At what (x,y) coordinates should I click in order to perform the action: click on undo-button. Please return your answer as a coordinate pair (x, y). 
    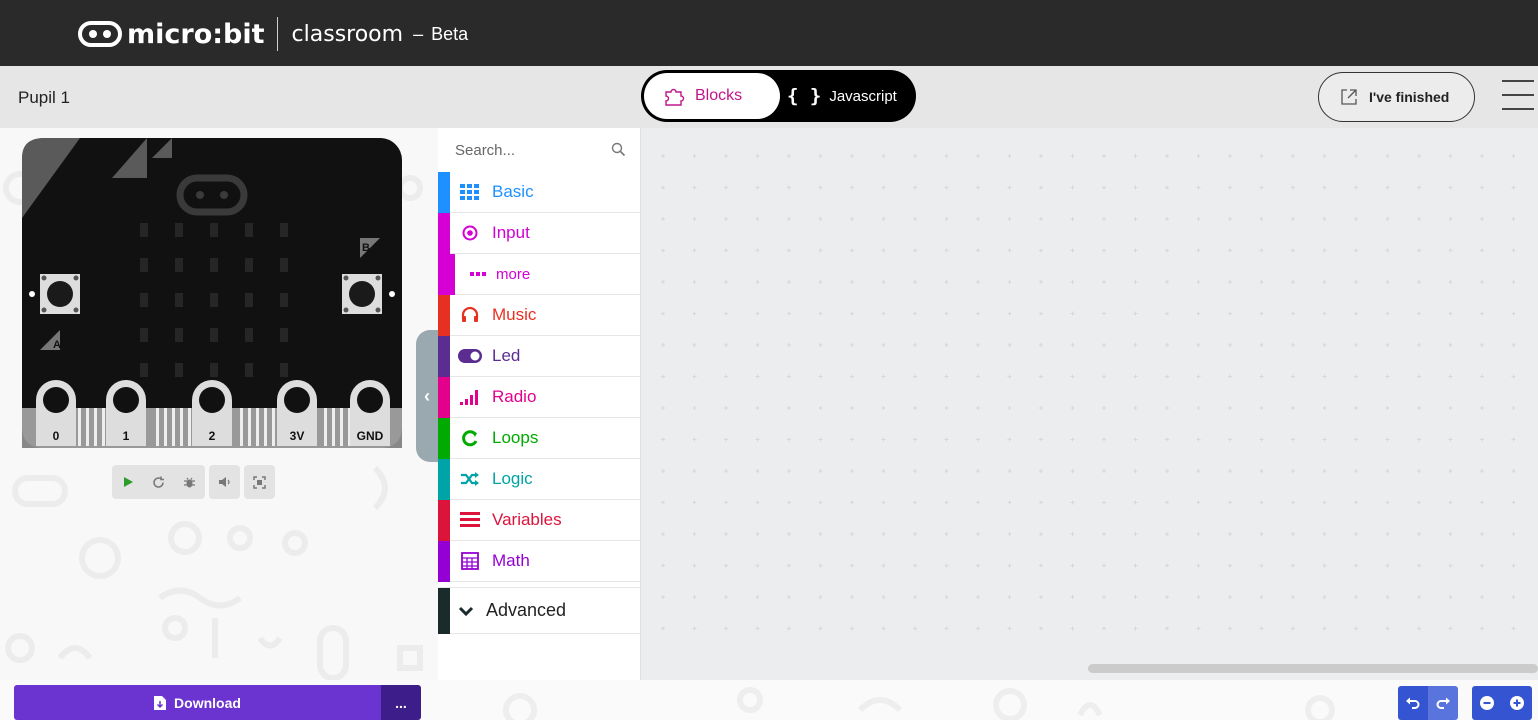
    Looking at the image, I should click on (1413, 703).